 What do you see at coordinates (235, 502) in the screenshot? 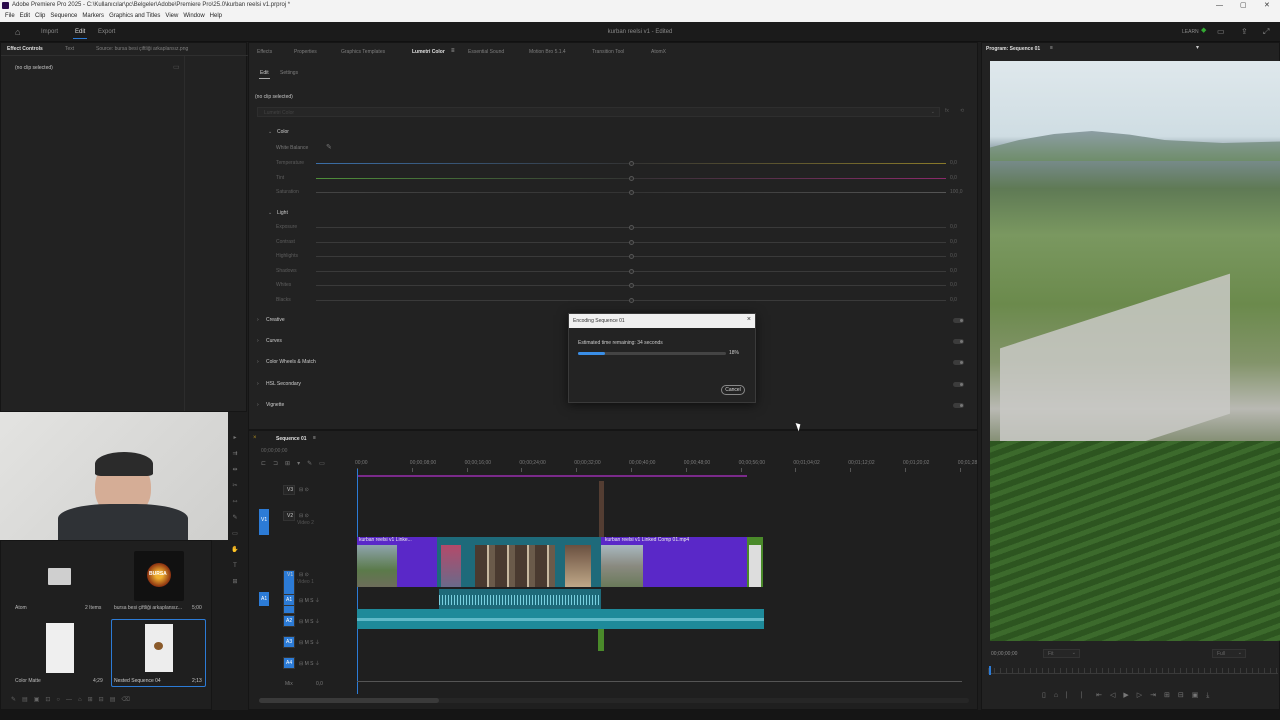
I see `slip-icon: ⇿` at bounding box center [235, 502].